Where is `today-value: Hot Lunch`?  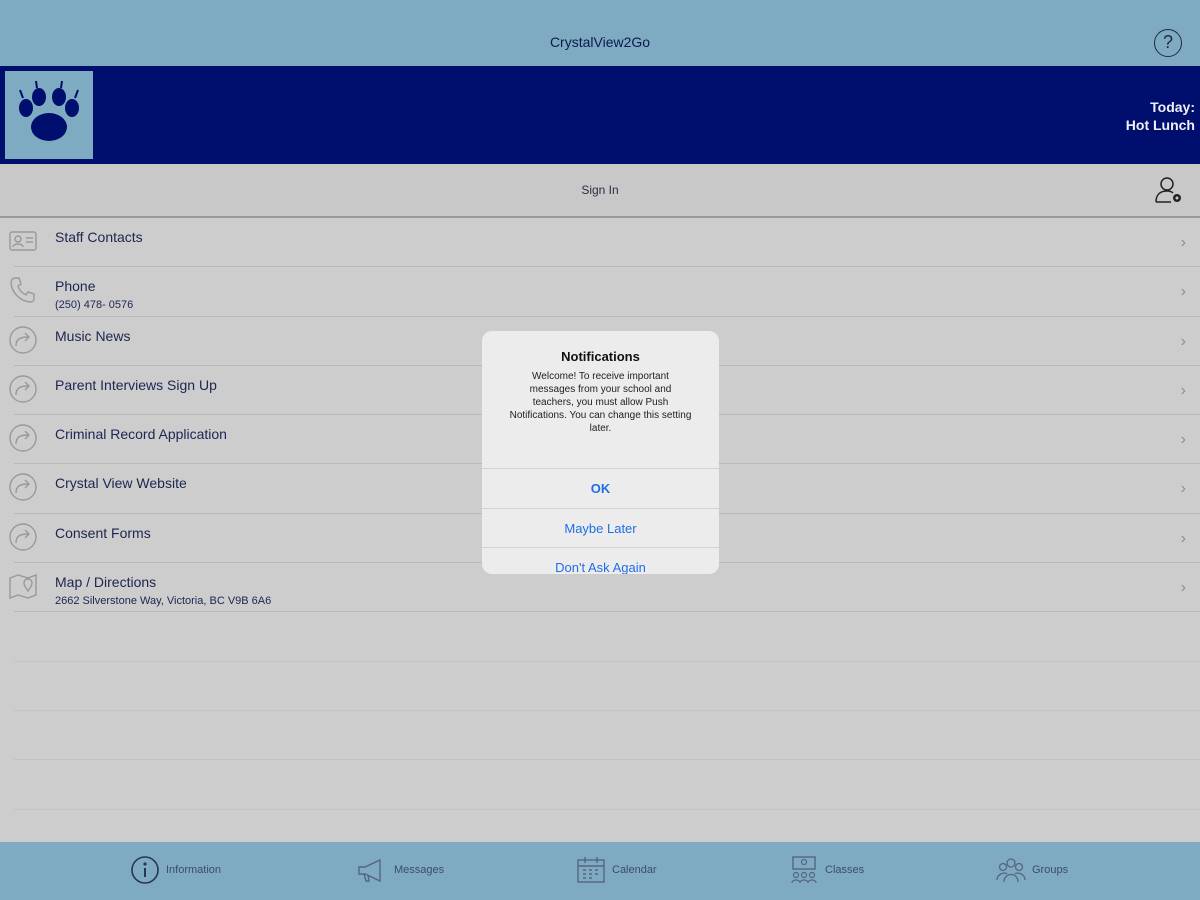
today-value: Hot Lunch is located at coordinates (1160, 125).